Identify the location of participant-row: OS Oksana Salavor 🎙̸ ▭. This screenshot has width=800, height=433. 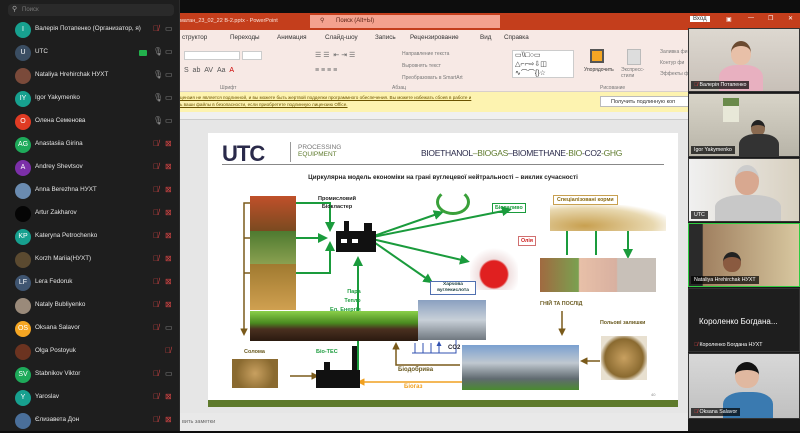
(90, 329).